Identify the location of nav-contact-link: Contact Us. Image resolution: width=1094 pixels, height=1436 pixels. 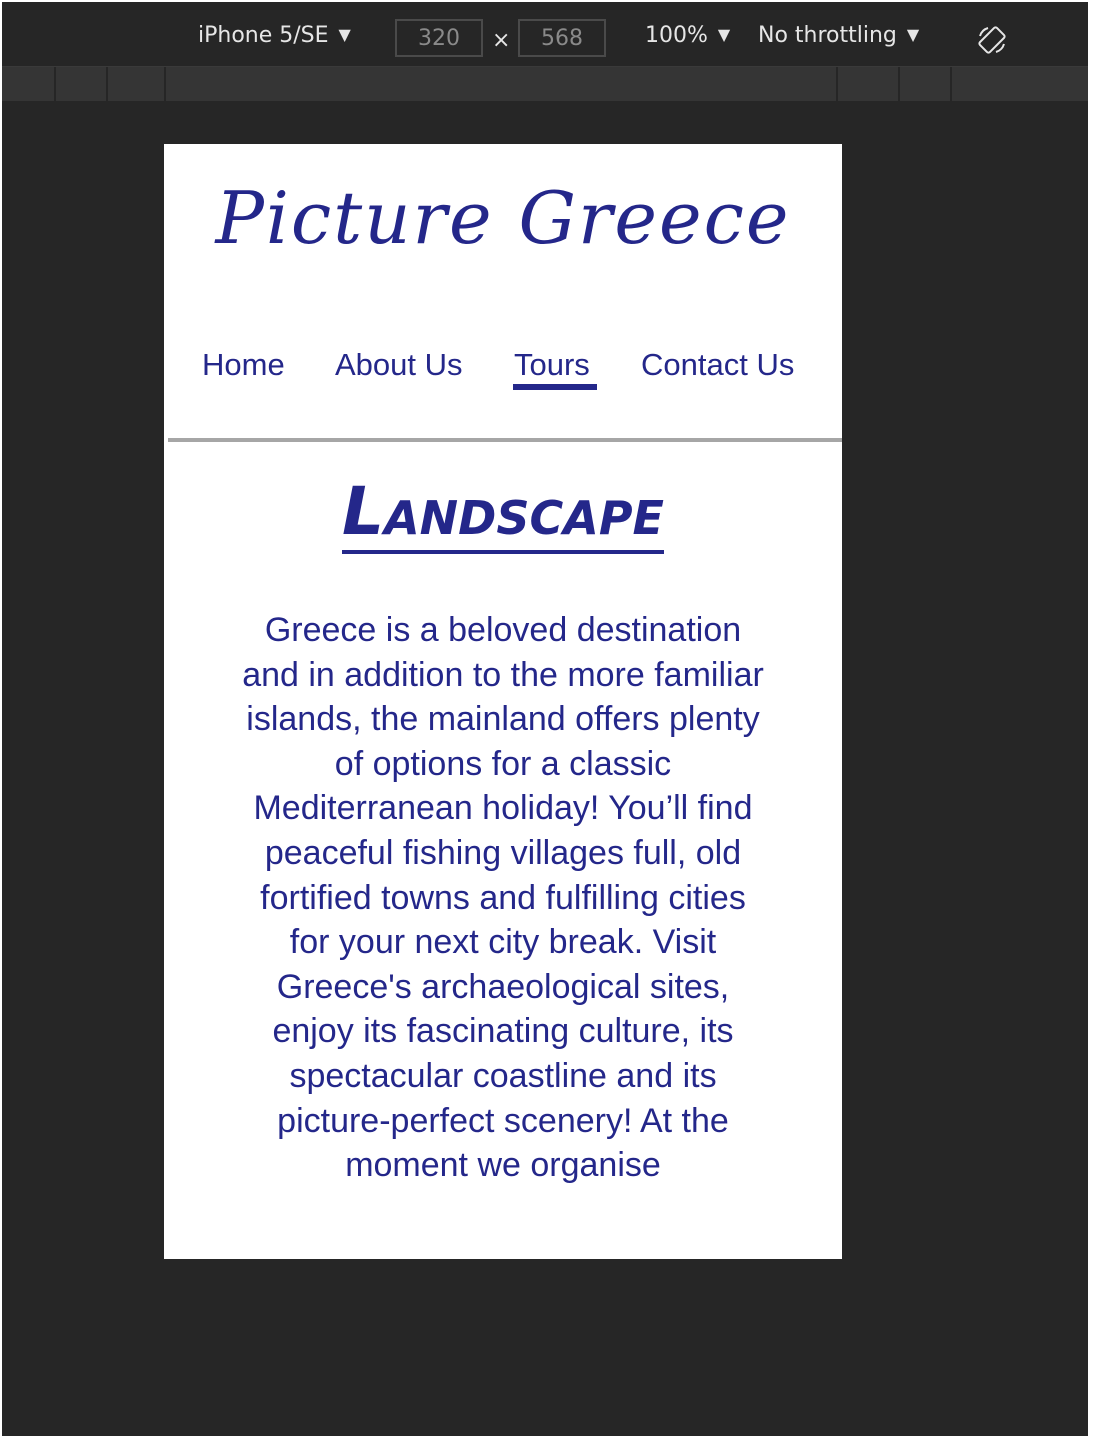
(717, 365).